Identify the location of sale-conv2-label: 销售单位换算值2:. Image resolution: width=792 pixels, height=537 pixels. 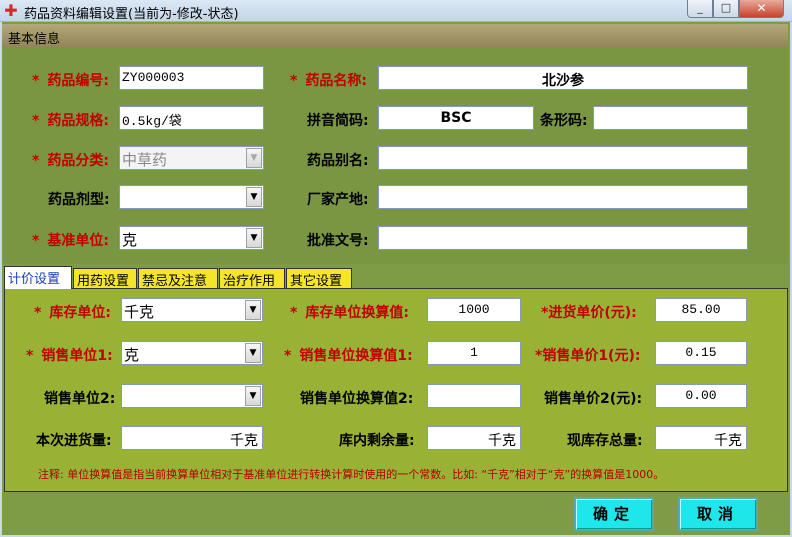
(357, 399).